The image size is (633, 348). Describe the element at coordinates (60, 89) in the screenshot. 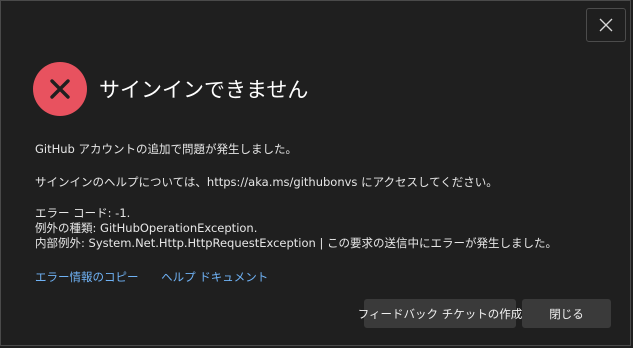

I see `error-x-icon` at that location.